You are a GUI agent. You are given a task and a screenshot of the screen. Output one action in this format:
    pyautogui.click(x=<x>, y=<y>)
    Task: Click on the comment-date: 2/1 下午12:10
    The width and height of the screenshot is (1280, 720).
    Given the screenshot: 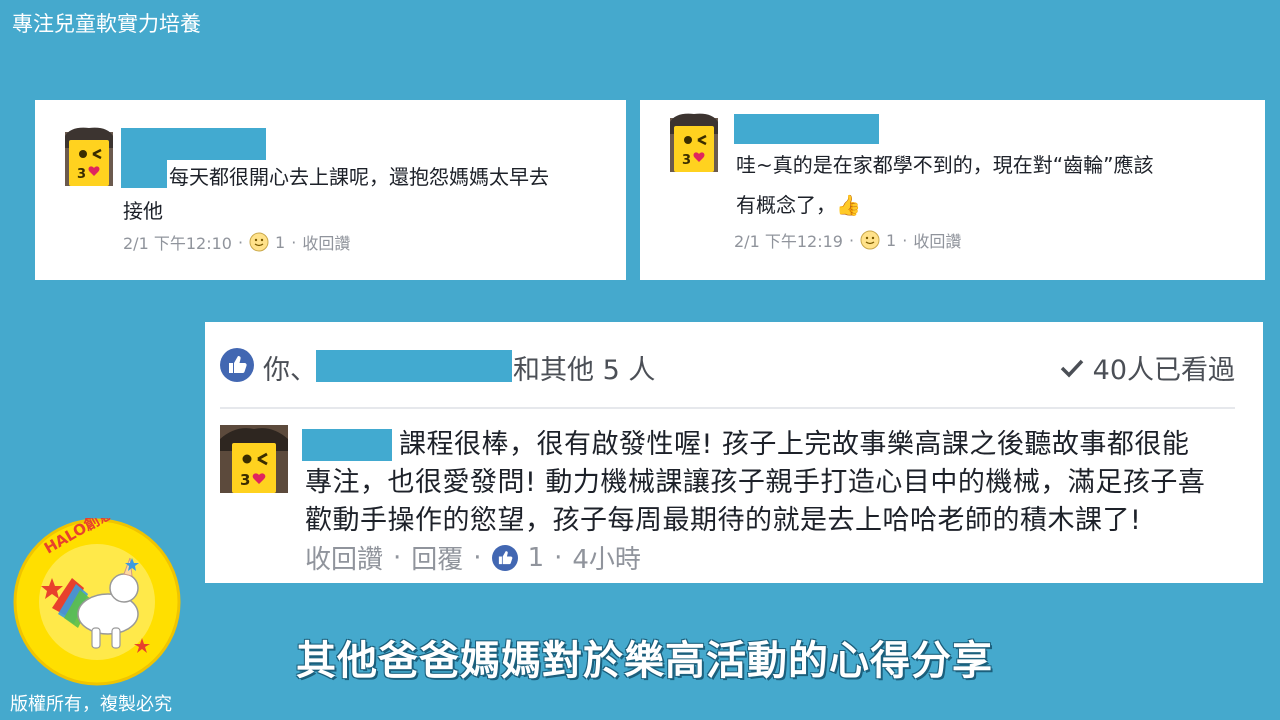 What is the action you would take?
    pyautogui.click(x=177, y=242)
    